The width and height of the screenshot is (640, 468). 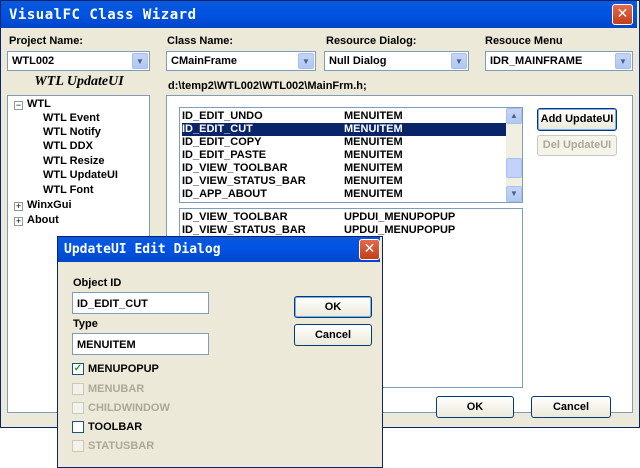 What do you see at coordinates (18, 105) in the screenshot?
I see `collapse-icon: −` at bounding box center [18, 105].